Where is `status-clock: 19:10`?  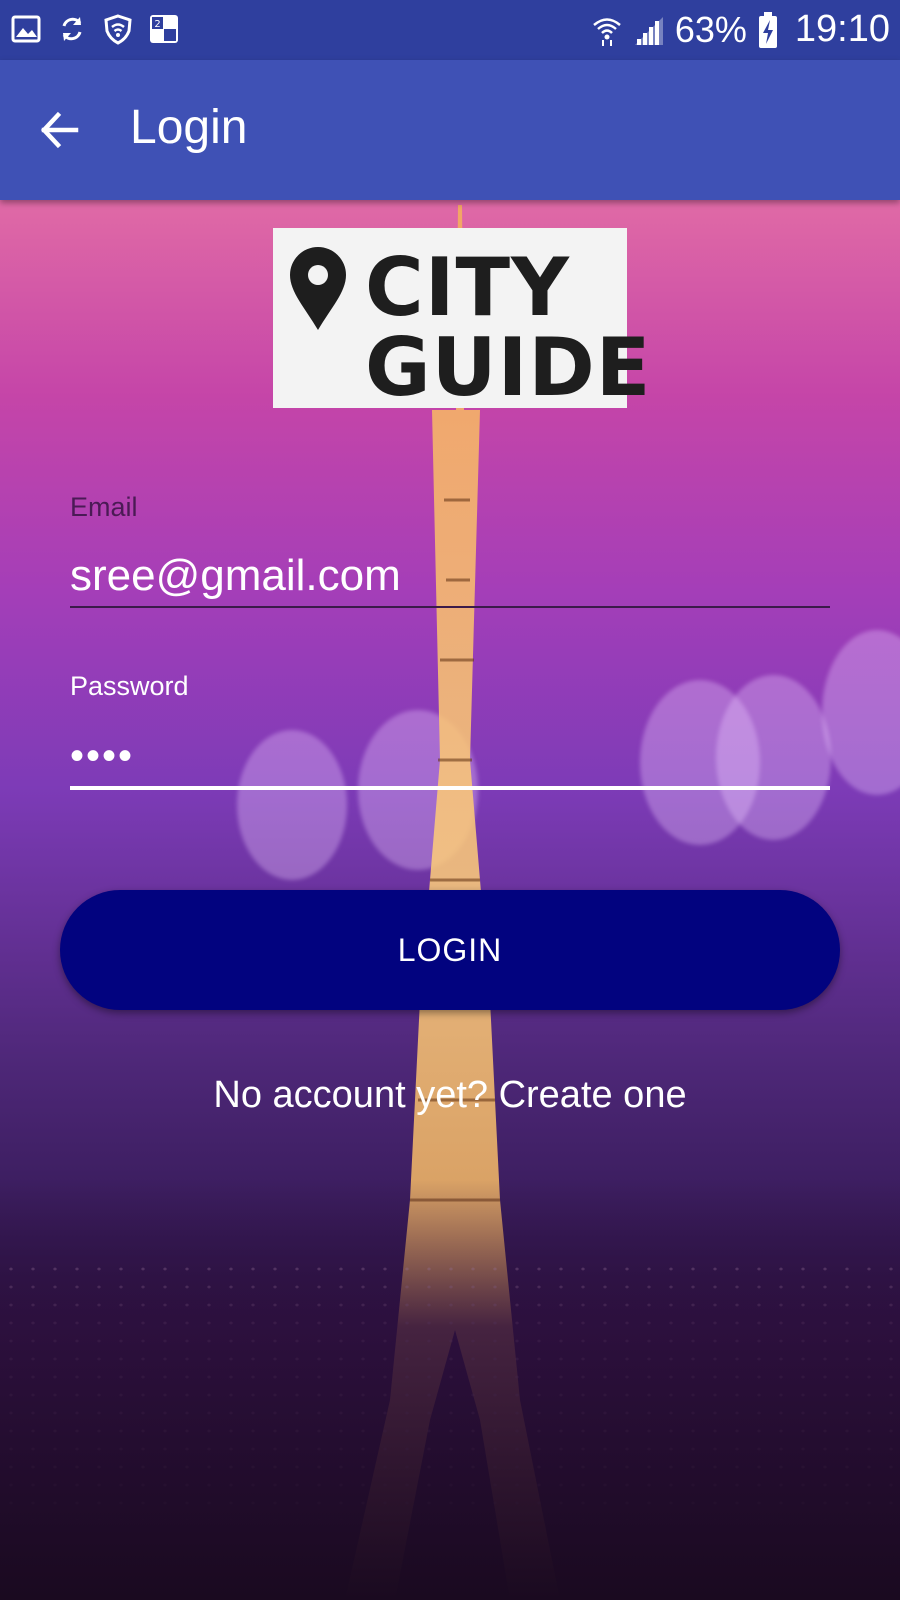
status-clock: 19:10 is located at coordinates (842, 29).